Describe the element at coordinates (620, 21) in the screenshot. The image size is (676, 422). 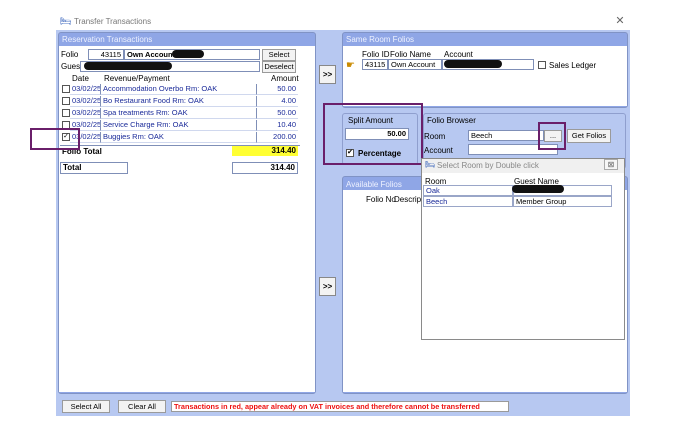
I see `close-icon: ✕` at that location.